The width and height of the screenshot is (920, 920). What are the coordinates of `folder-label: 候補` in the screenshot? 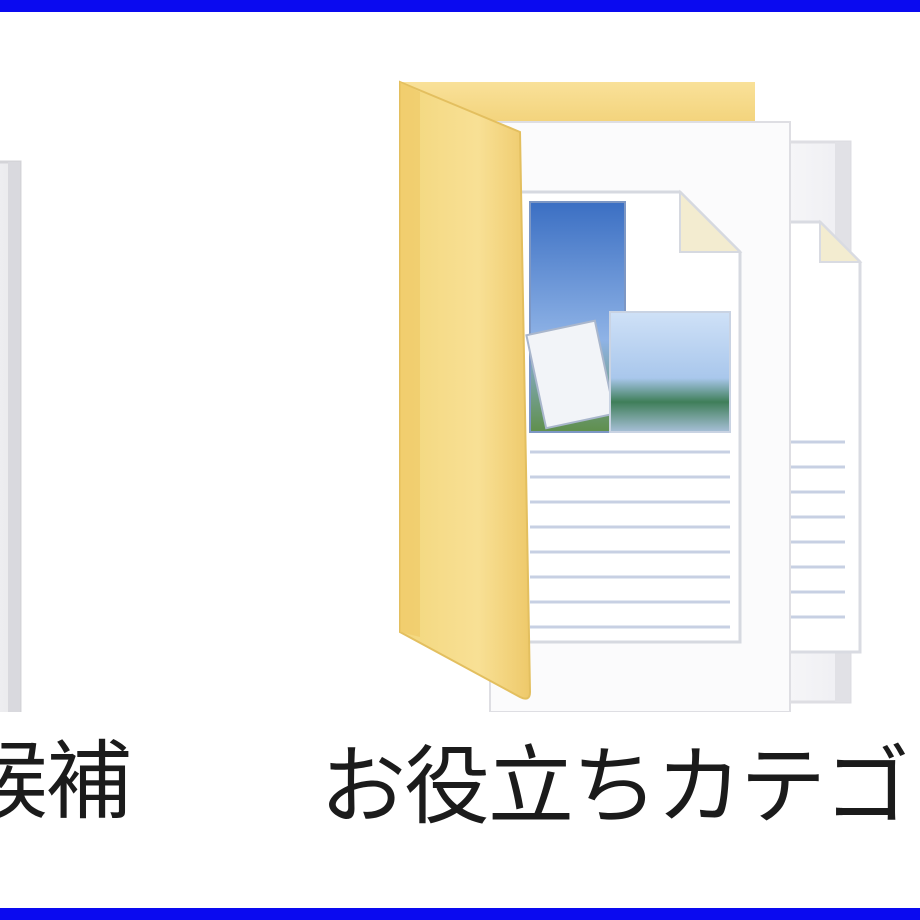 It's located at (66, 782).